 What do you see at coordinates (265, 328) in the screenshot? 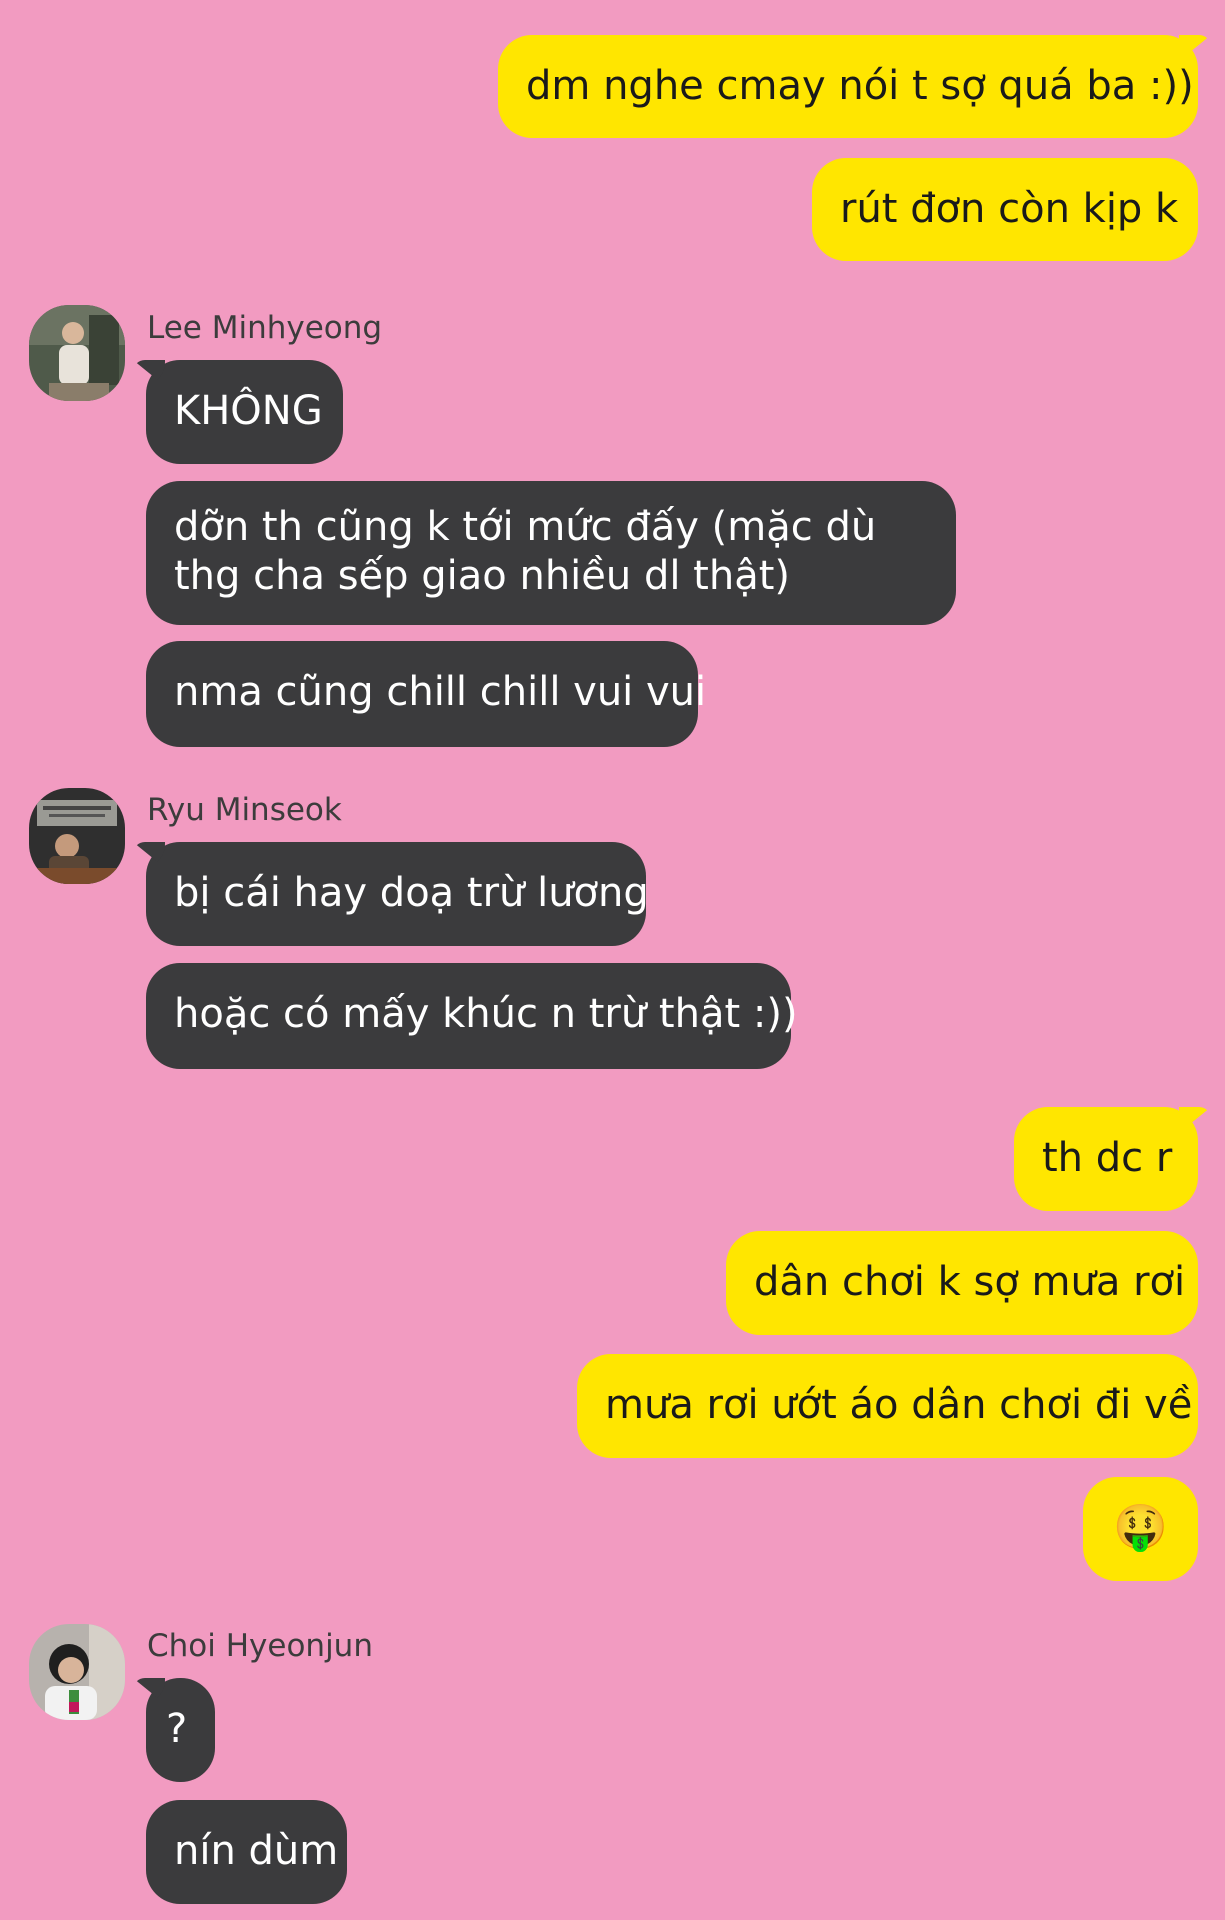
I see `sender-name: Lee Minhyeong` at bounding box center [265, 328].